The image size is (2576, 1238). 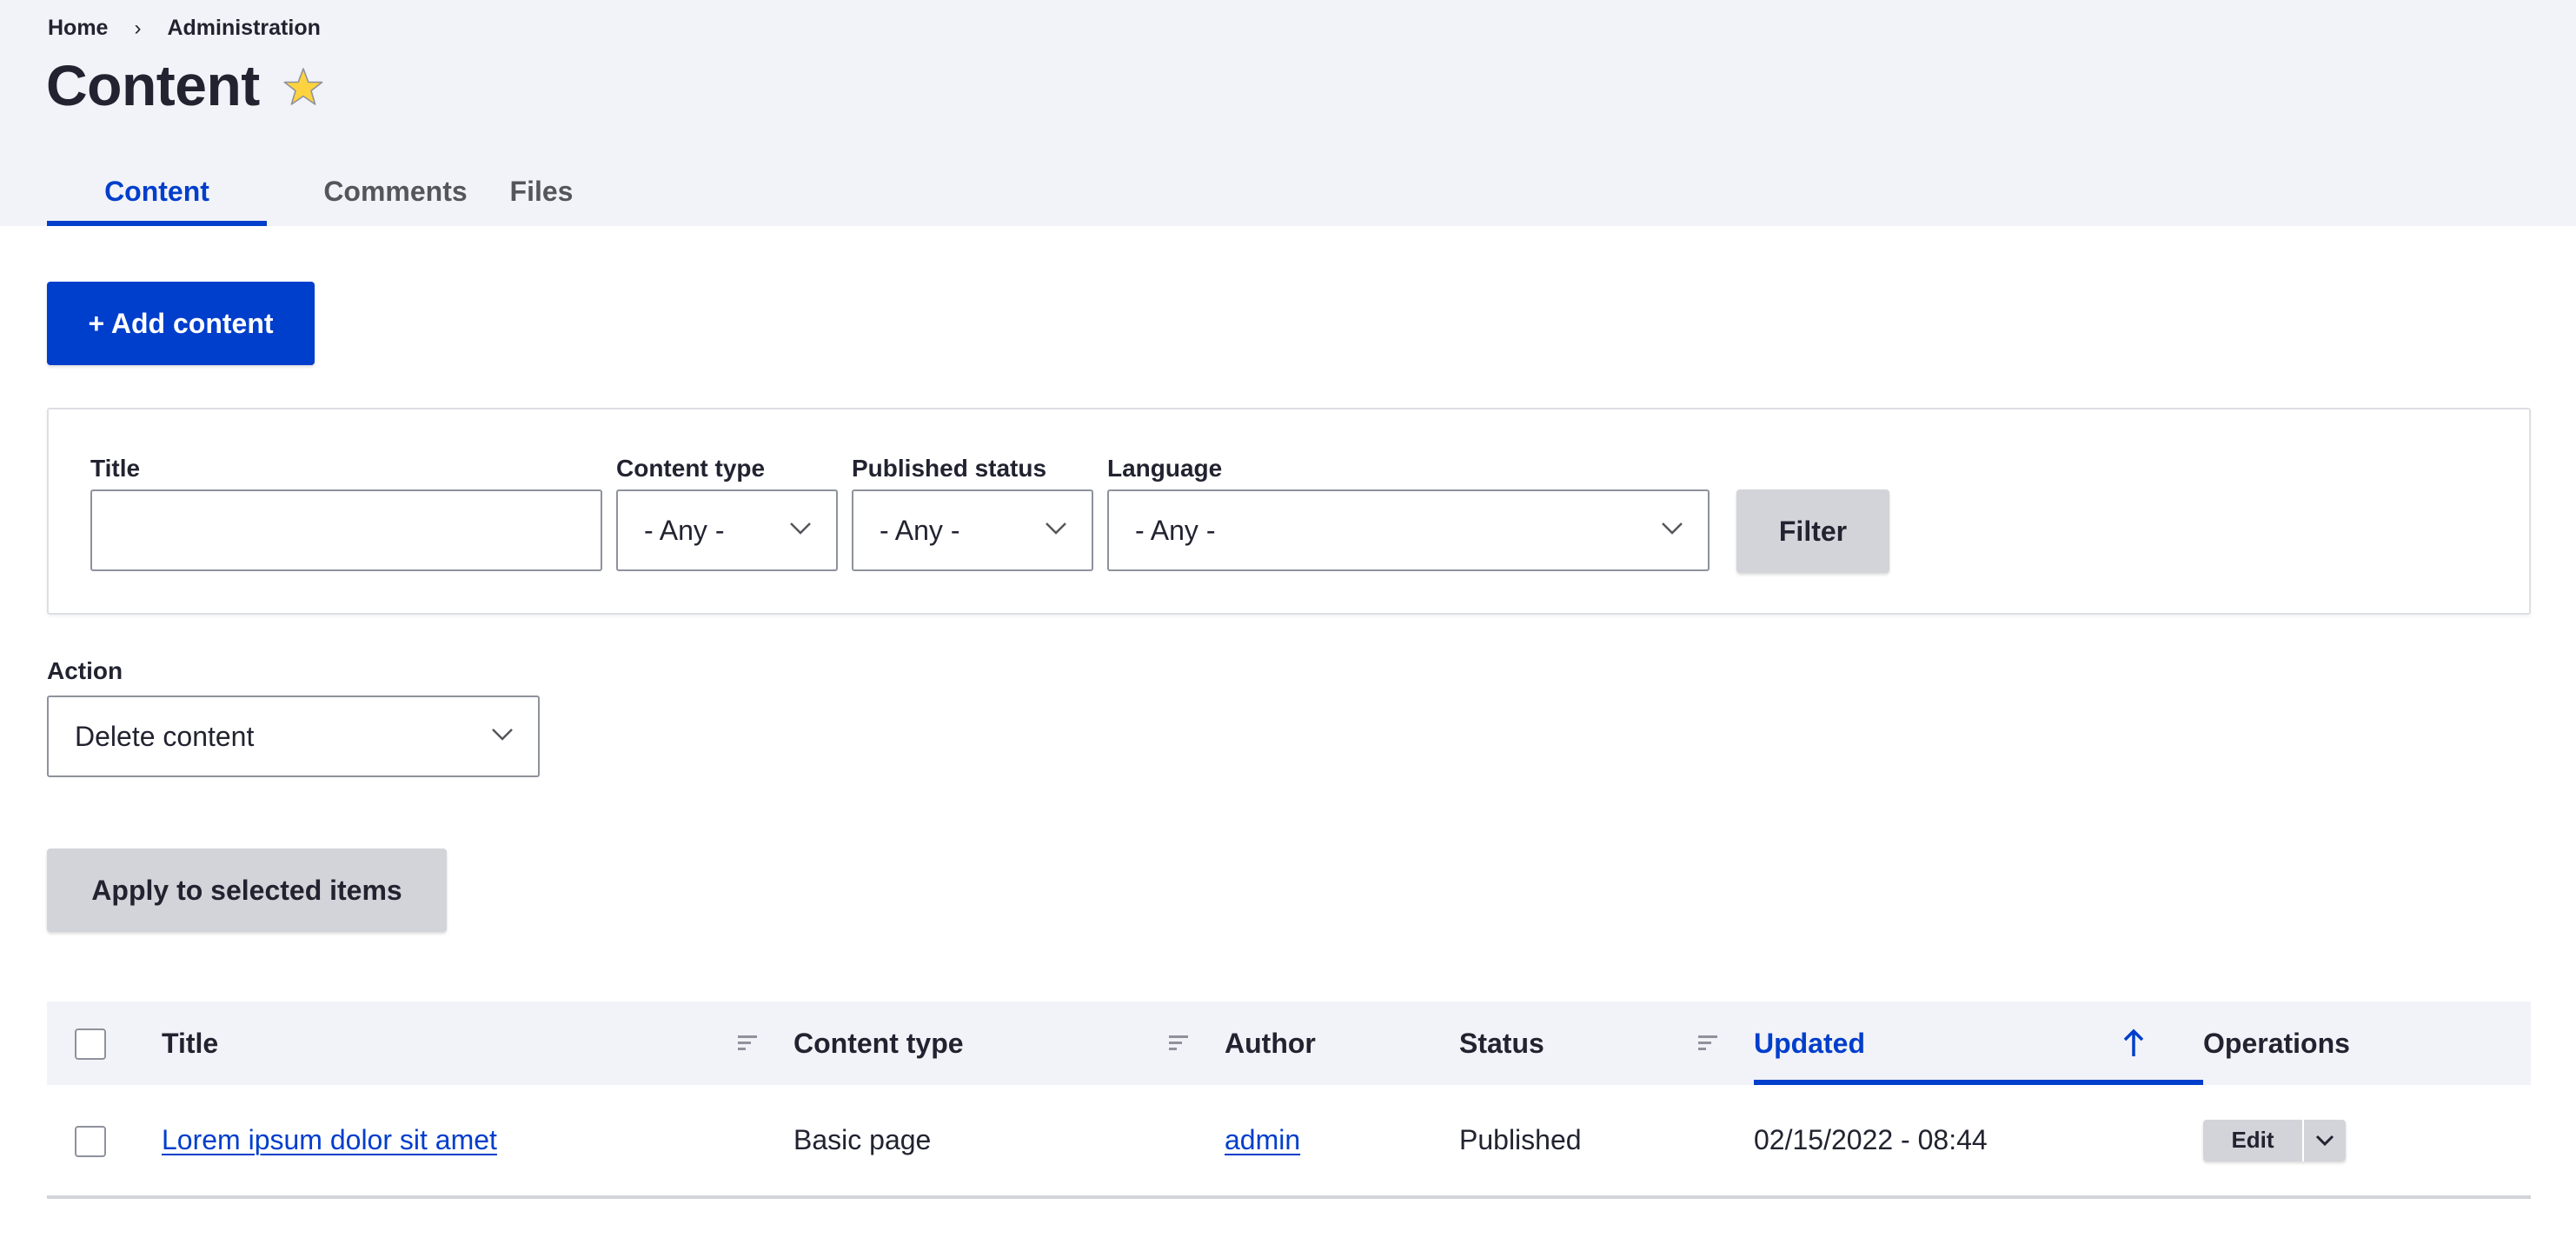 What do you see at coordinates (243, 28) in the screenshot?
I see `breadcrumb-administration: Administration` at bounding box center [243, 28].